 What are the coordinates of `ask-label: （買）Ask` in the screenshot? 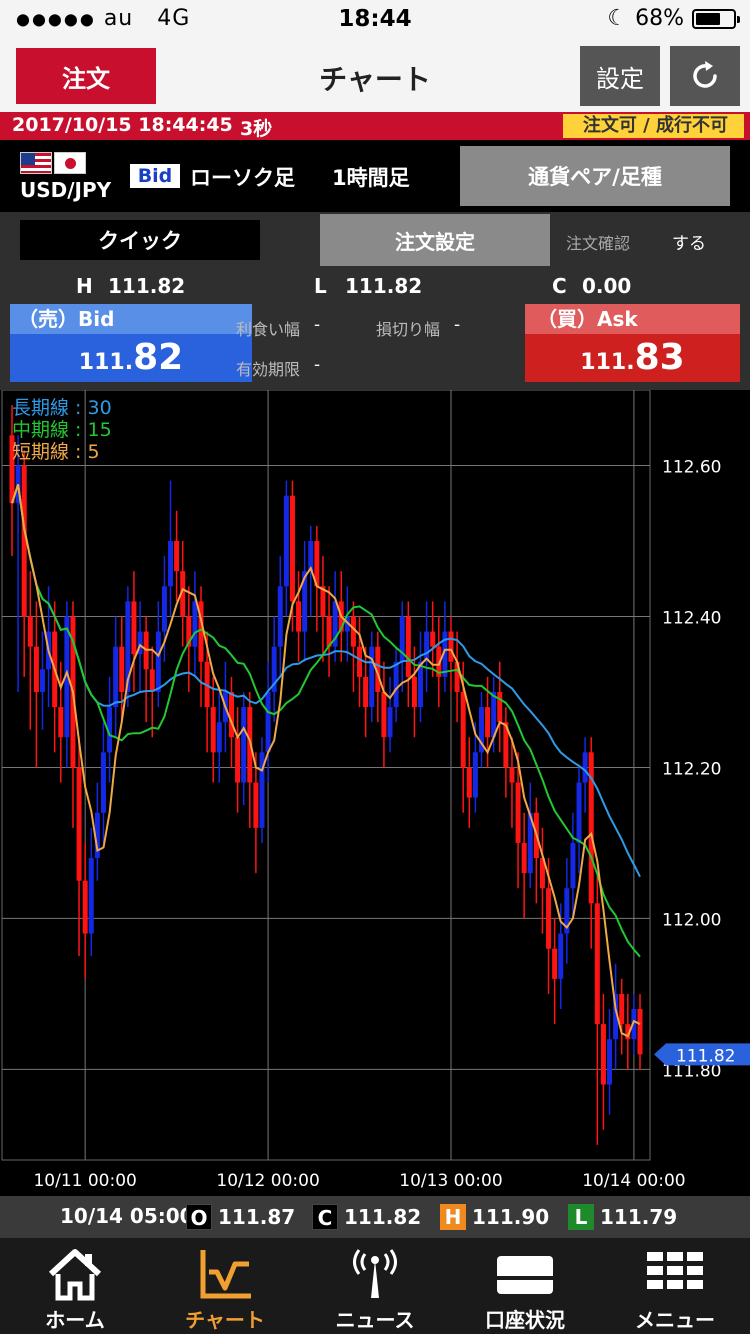 It's located at (632, 319).